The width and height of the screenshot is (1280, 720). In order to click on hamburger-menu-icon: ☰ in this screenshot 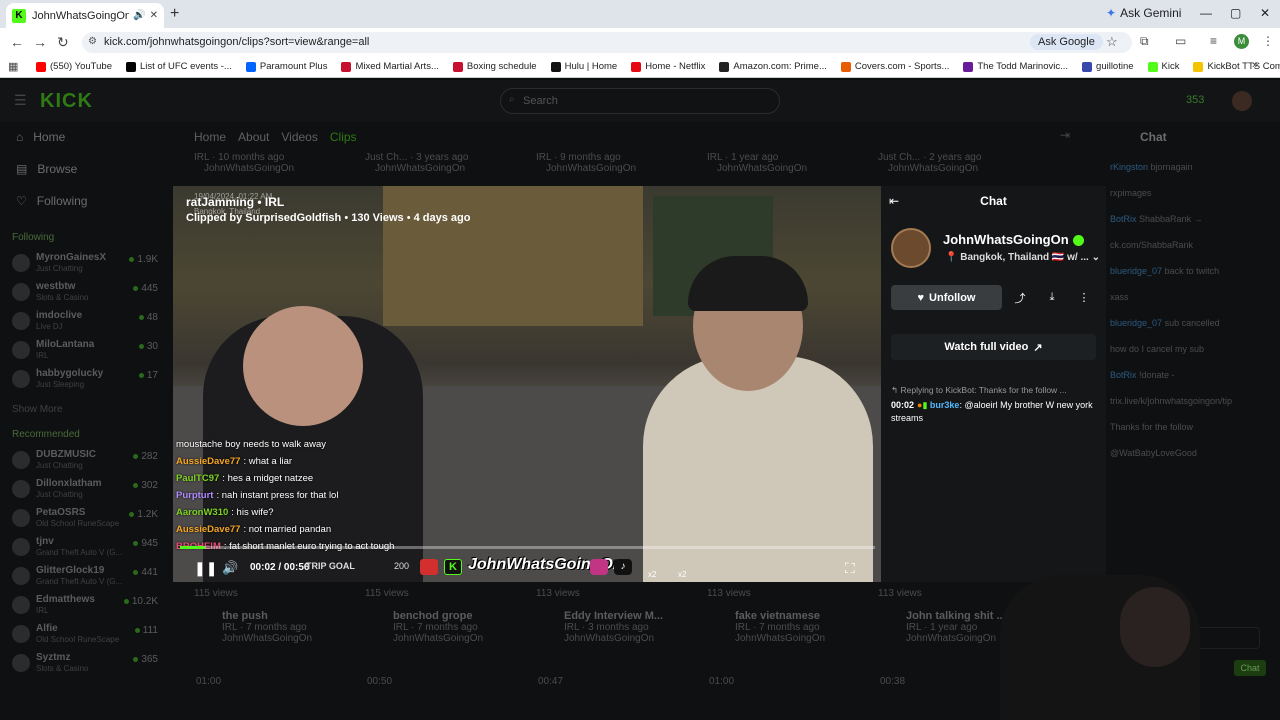, I will do `click(20, 100)`.